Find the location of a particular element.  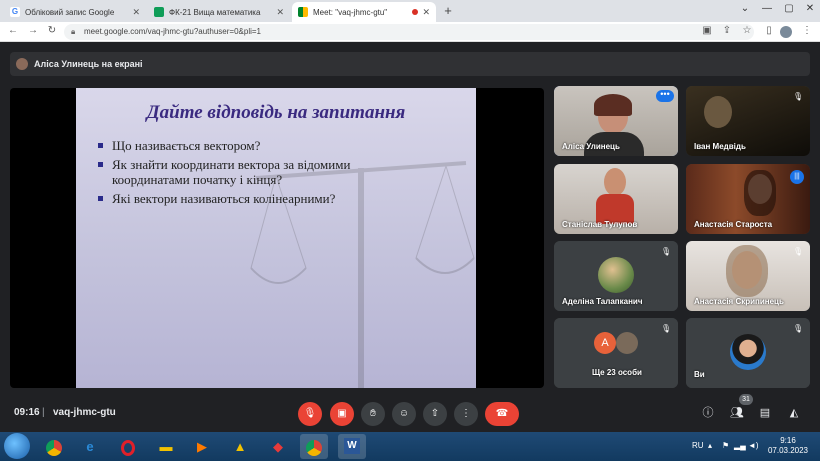

participant-tile: 🎙︎ Іван Медвідь is located at coordinates (748, 121).